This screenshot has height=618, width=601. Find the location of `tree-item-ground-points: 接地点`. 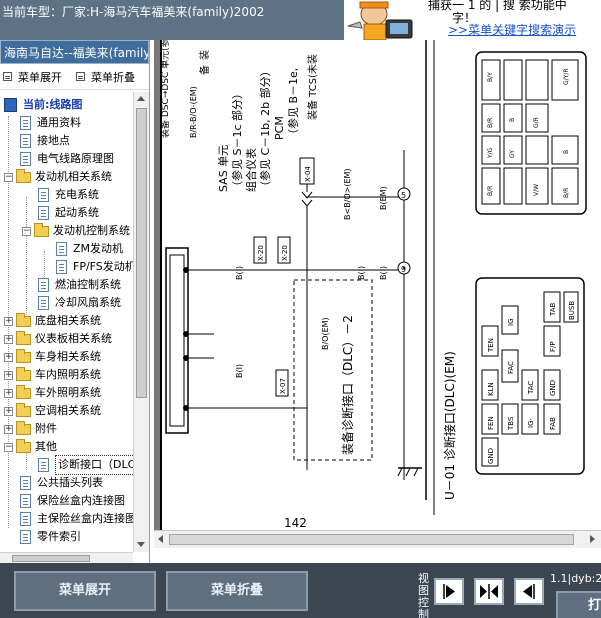

tree-item-ground-points: 接地点 is located at coordinates (45, 141).